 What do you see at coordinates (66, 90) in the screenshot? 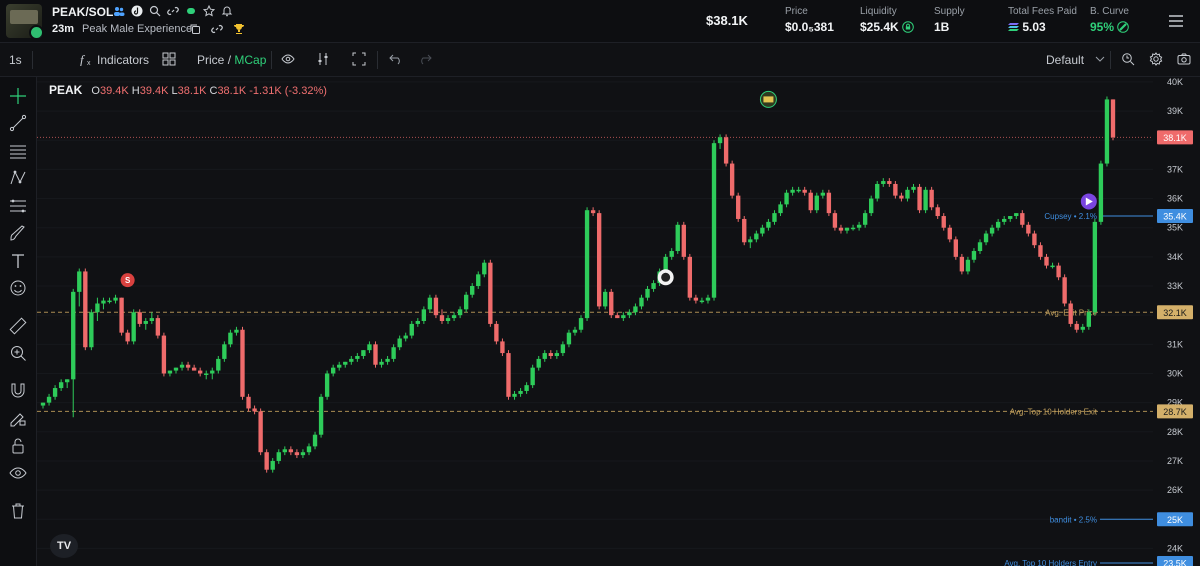
I see `legend-symbol: PEAK` at bounding box center [66, 90].